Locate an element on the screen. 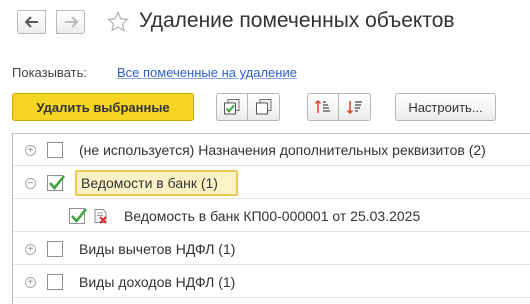 The height and width of the screenshot is (304, 530). uncheck-all-button is located at coordinates (264, 107).